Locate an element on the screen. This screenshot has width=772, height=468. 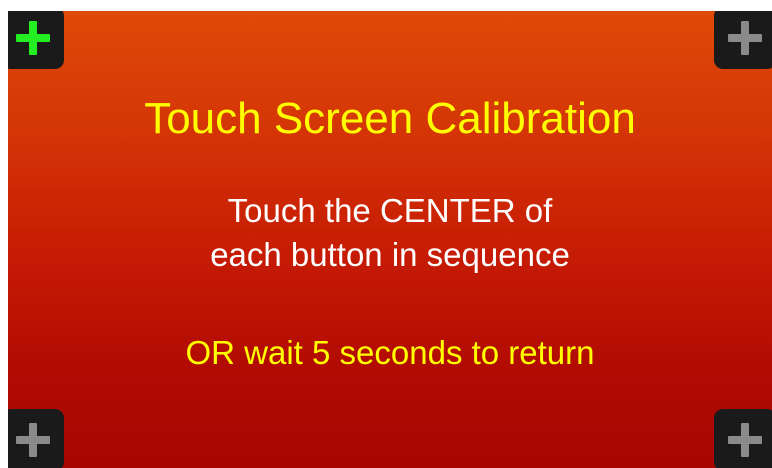
instructions-line-1: Touch the CENTER of is located at coordinates (390, 210).